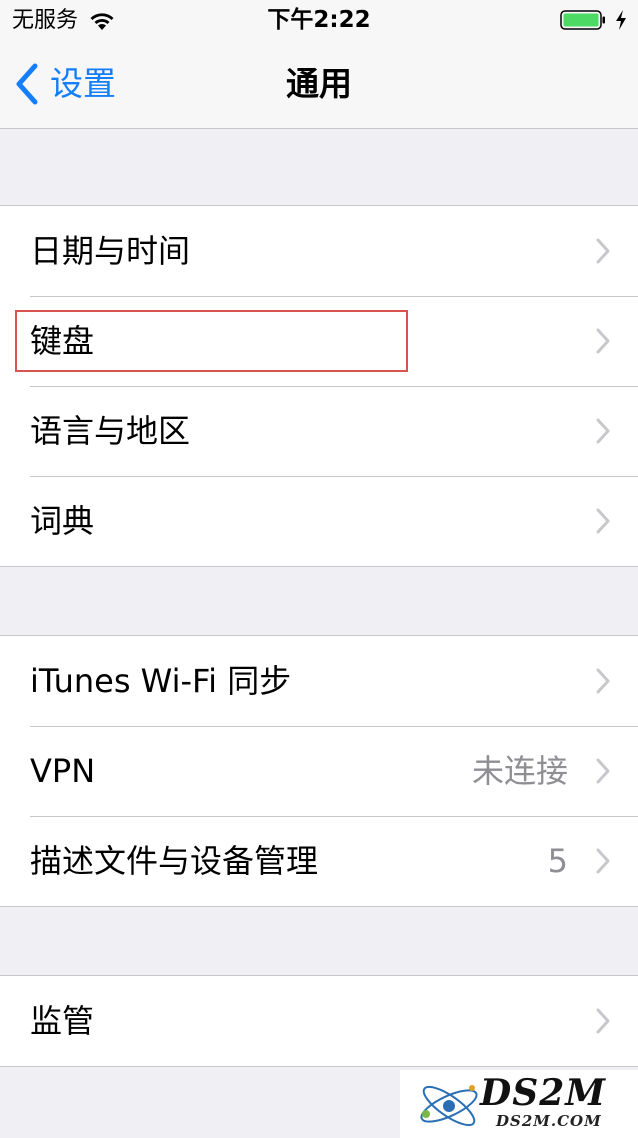  I want to click on row-date-time: 日期与时间, so click(319, 251).